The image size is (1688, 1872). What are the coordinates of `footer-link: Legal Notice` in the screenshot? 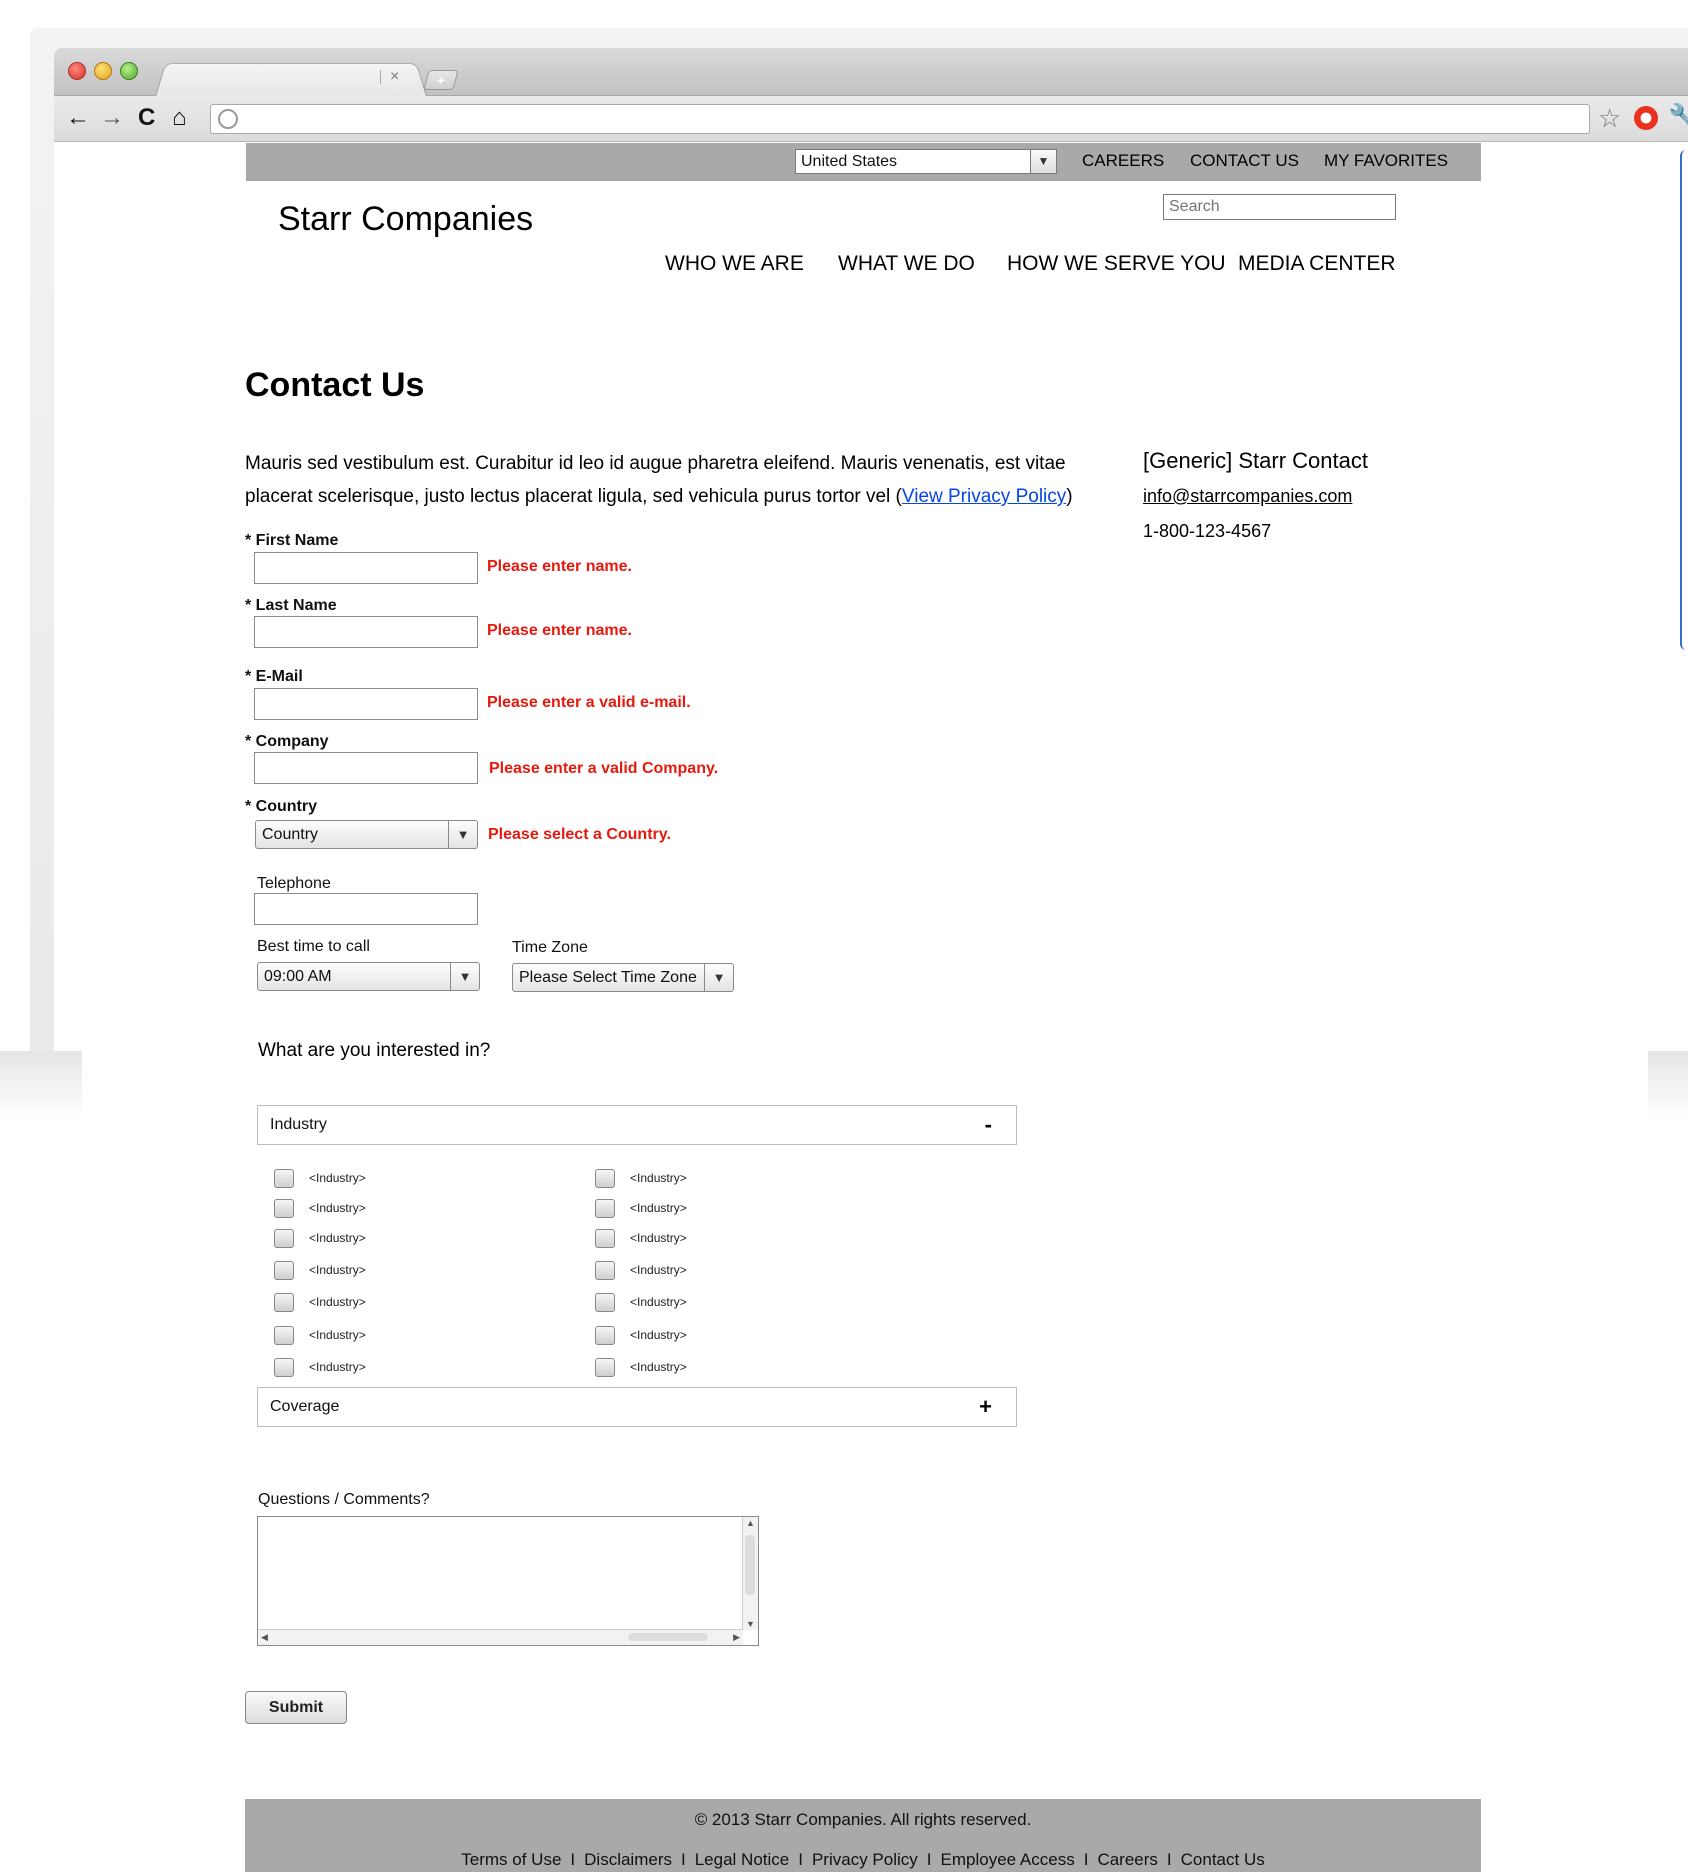 It's located at (742, 1859).